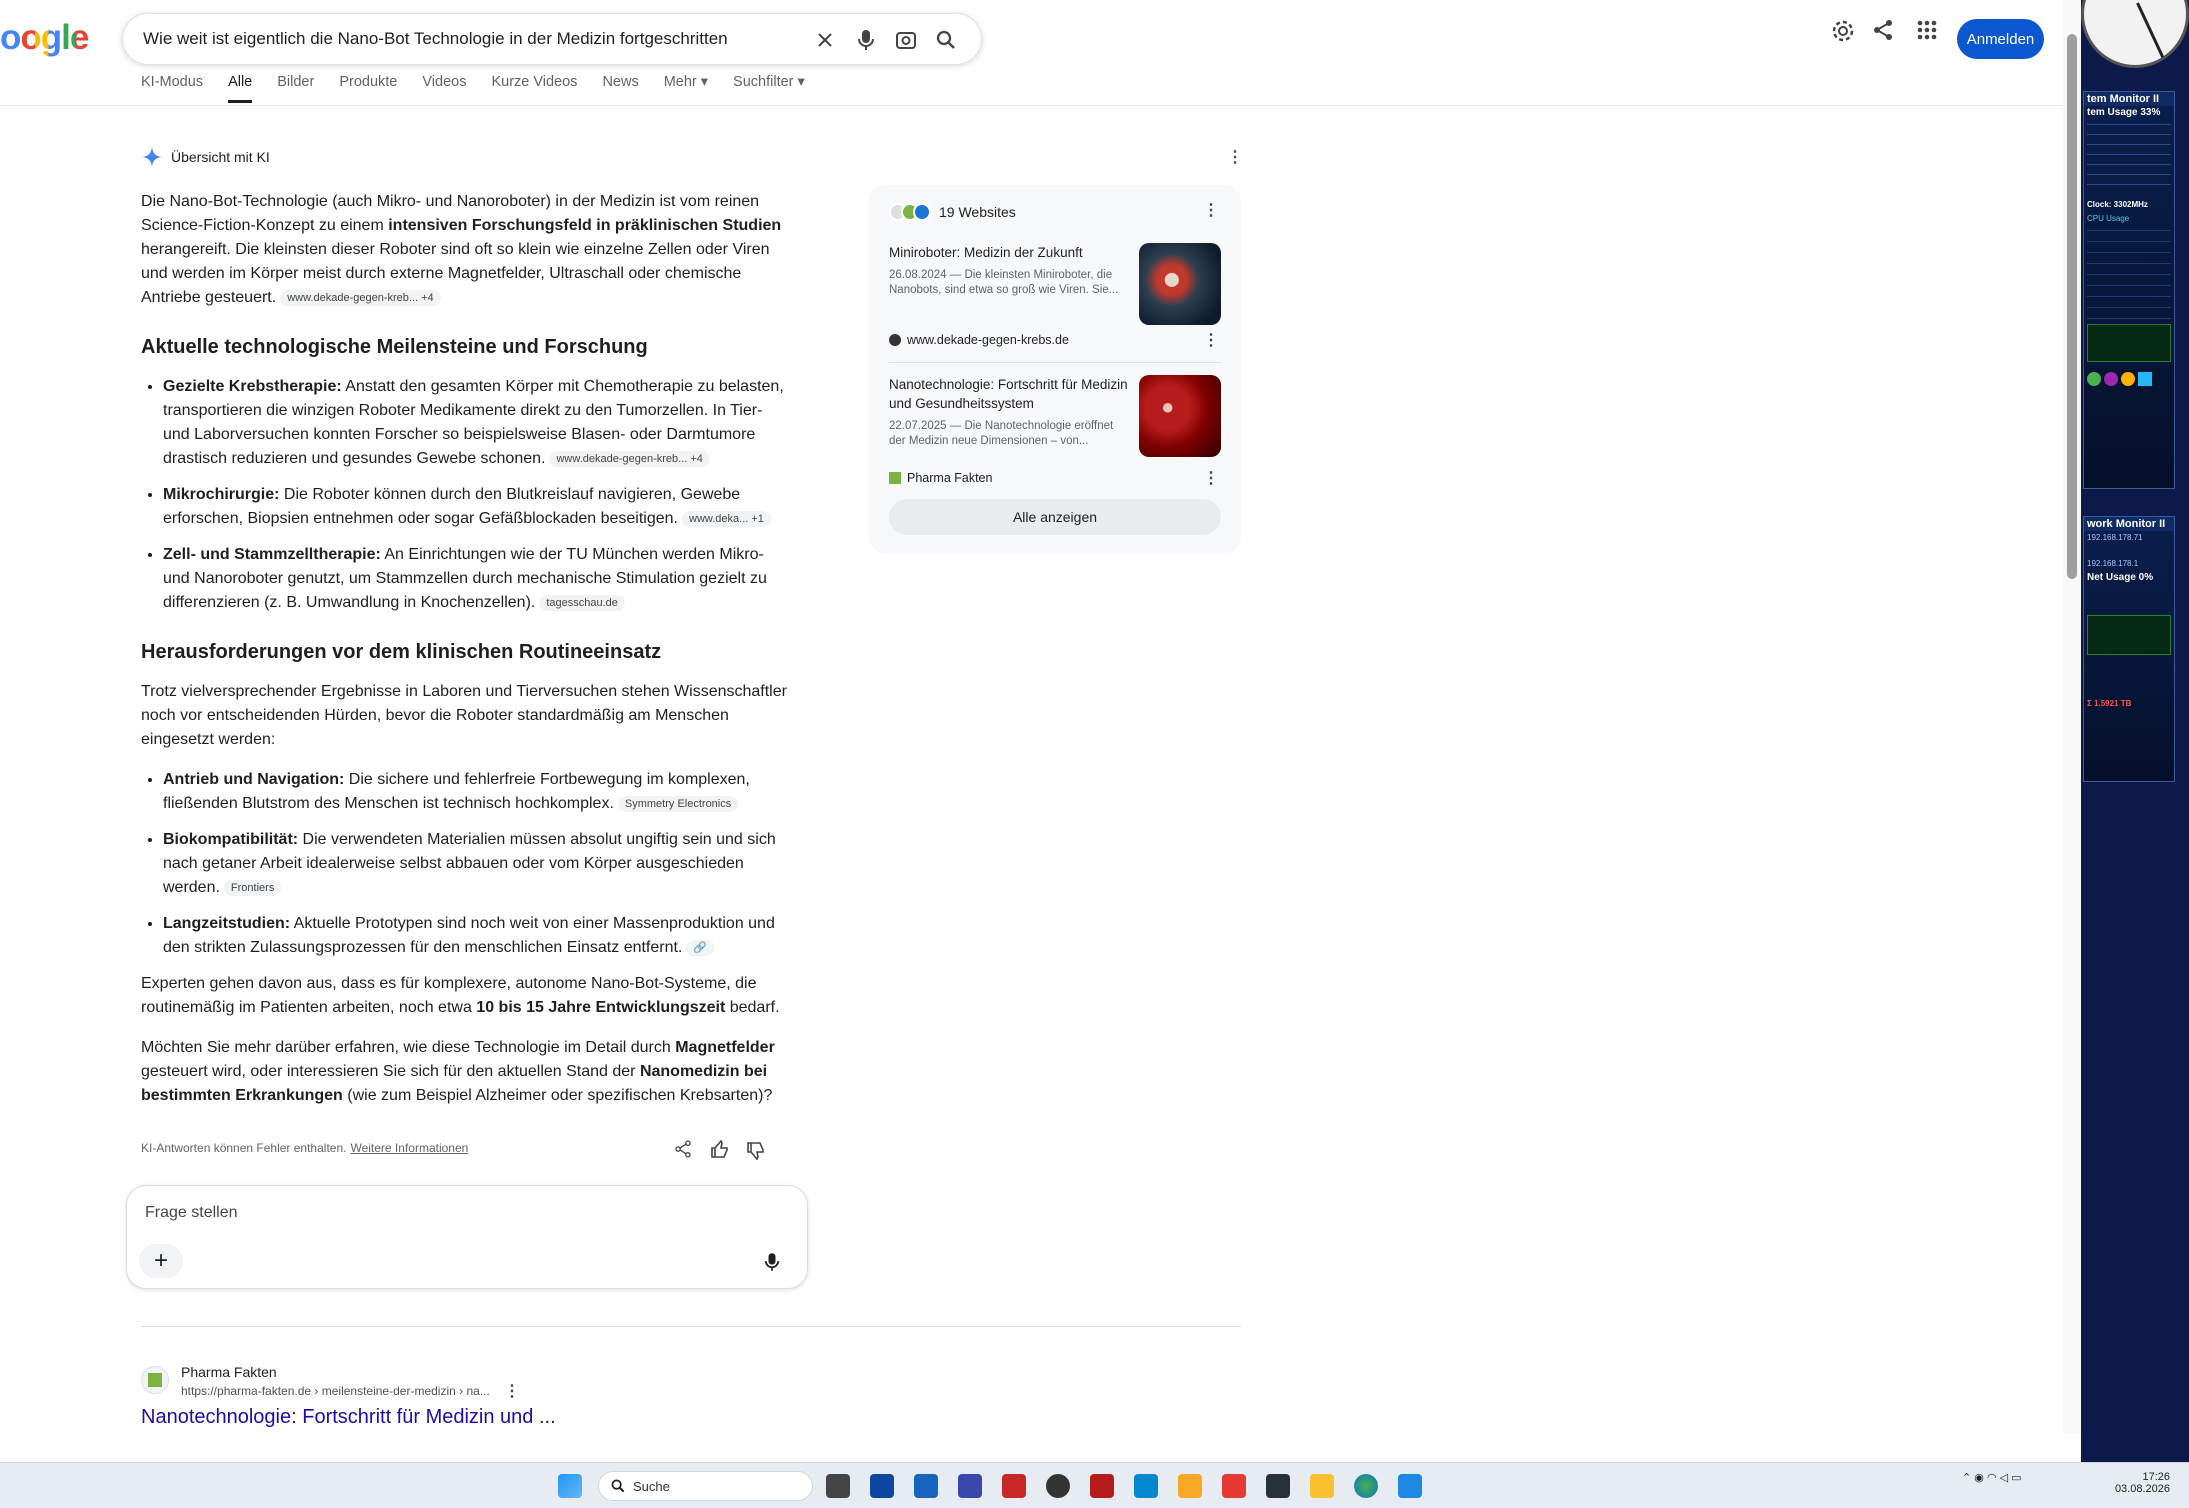  Describe the element at coordinates (906, 40) in the screenshot. I see `lens-icon` at that location.